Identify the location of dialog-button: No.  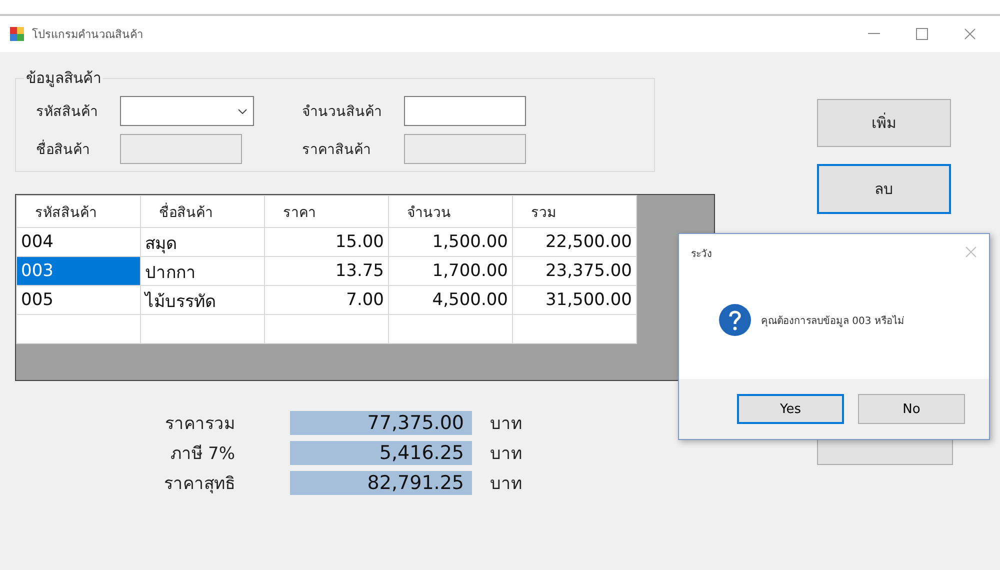
(911, 409).